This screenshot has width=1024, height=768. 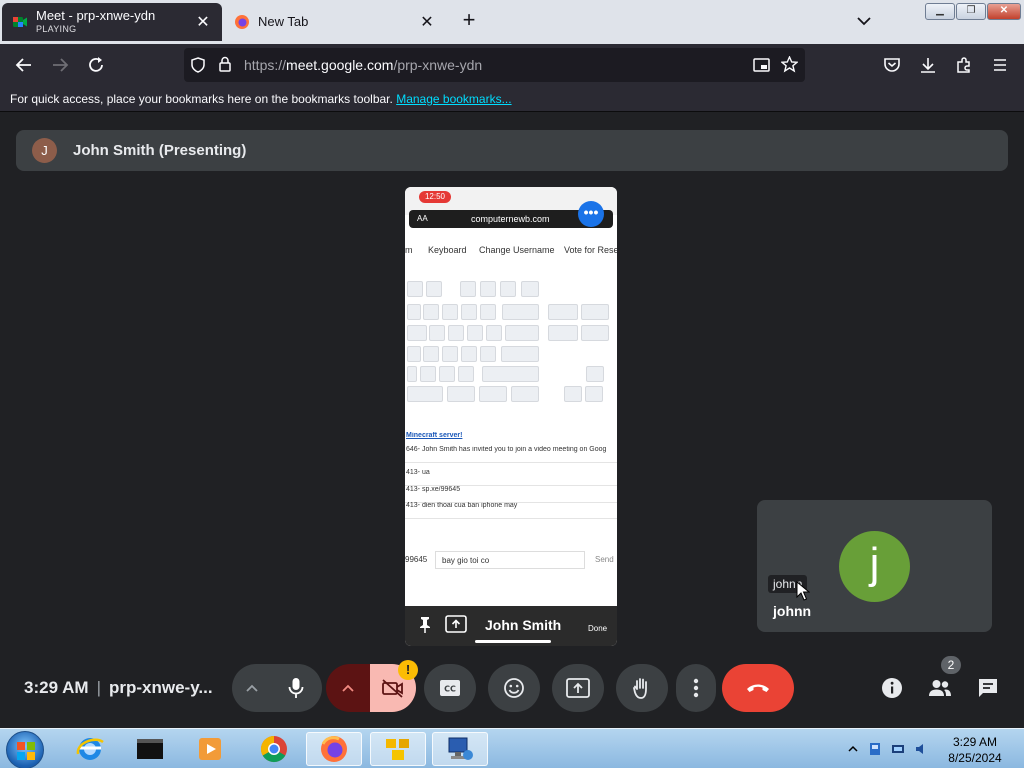 I want to click on forward-button, so click(x=60, y=65).